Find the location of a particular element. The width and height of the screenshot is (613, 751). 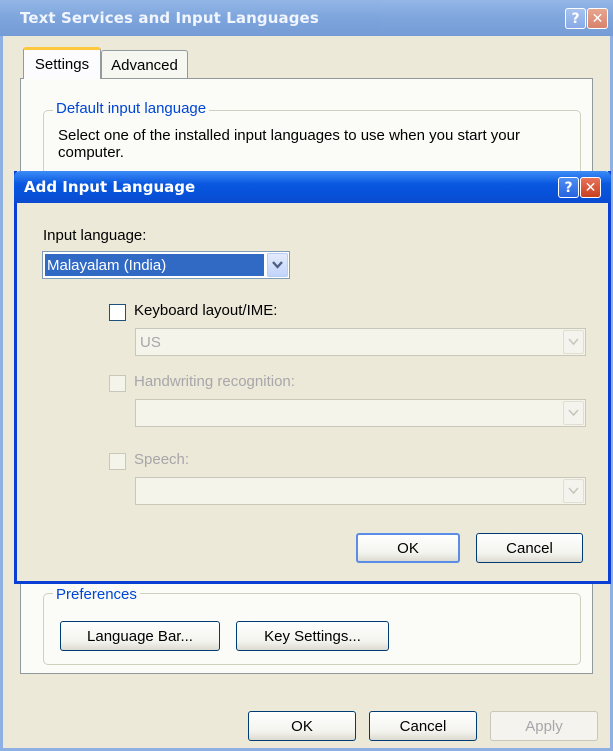

cancel-button-label: Cancel is located at coordinates (423, 726).